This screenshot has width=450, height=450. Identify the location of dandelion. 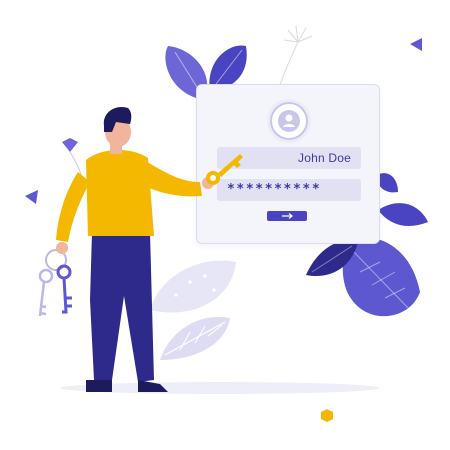
(296, 55).